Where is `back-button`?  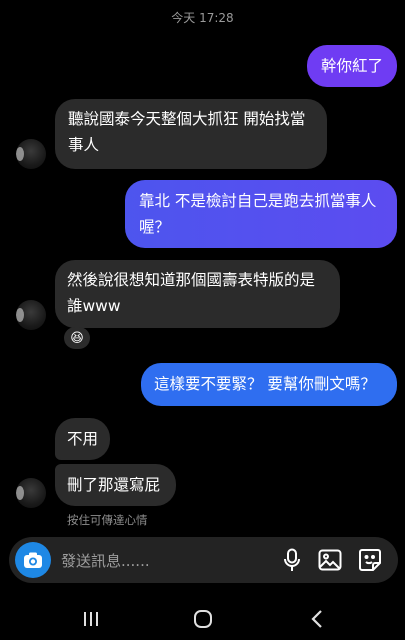 back-button is located at coordinates (317, 619).